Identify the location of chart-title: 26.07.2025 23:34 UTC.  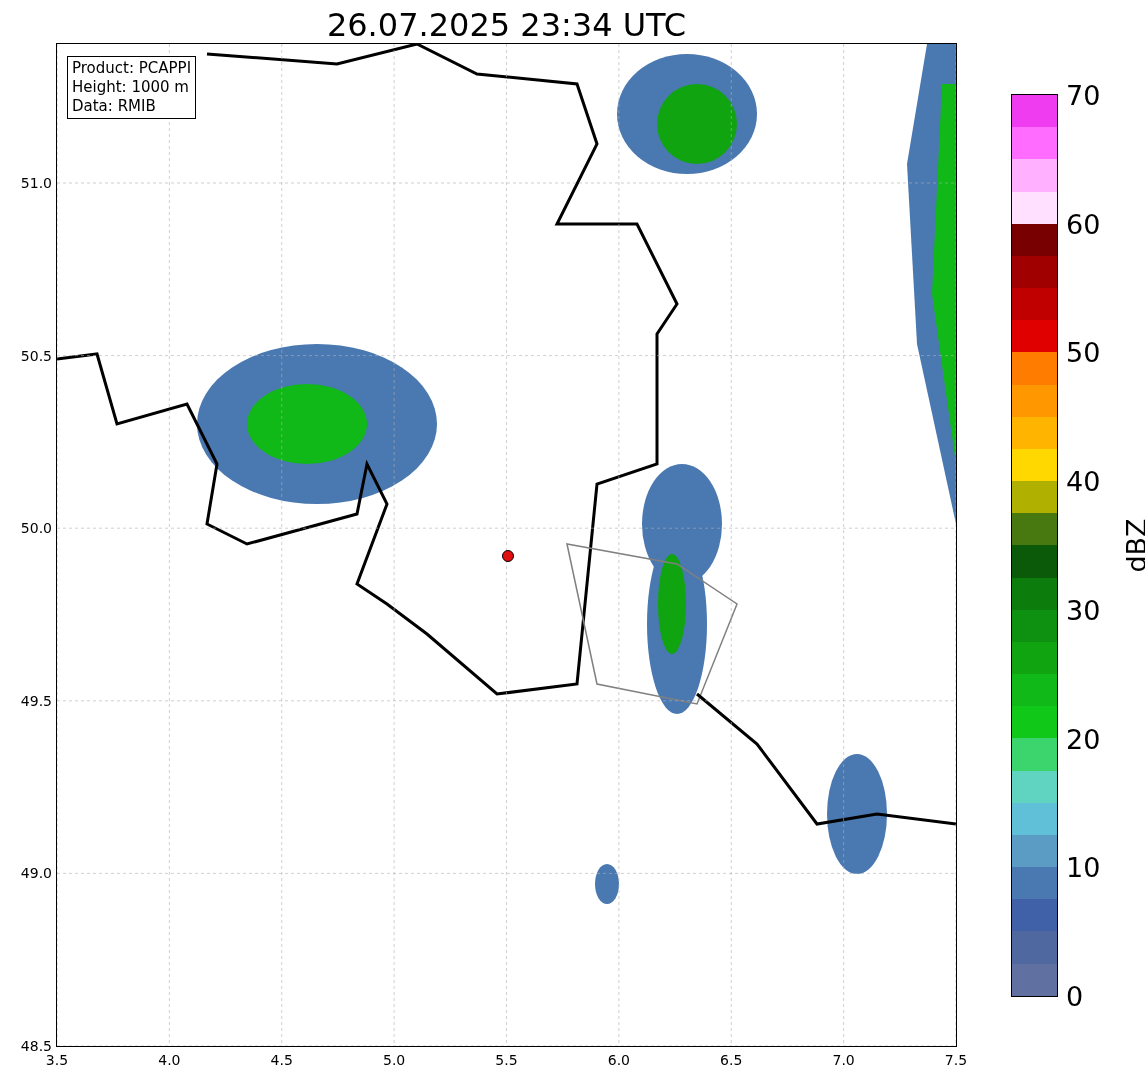
(506, 24).